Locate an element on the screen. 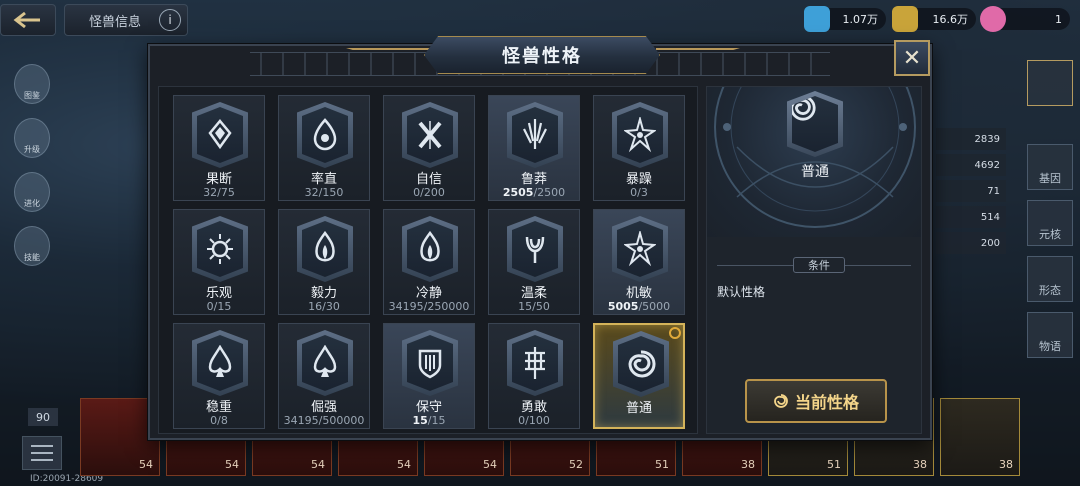 The height and width of the screenshot is (486, 1080). trait-cell-14: 普通 is located at coordinates (639, 376).